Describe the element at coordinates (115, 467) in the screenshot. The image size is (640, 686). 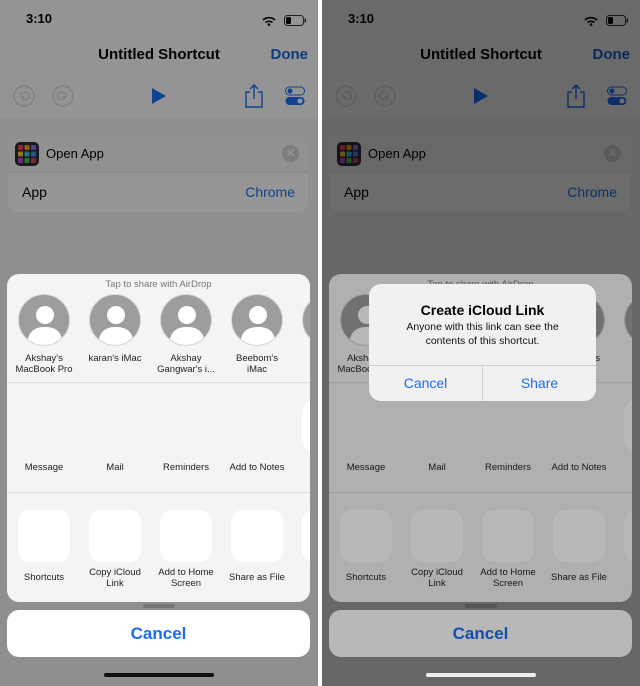
I see `app-label: Mail` at that location.